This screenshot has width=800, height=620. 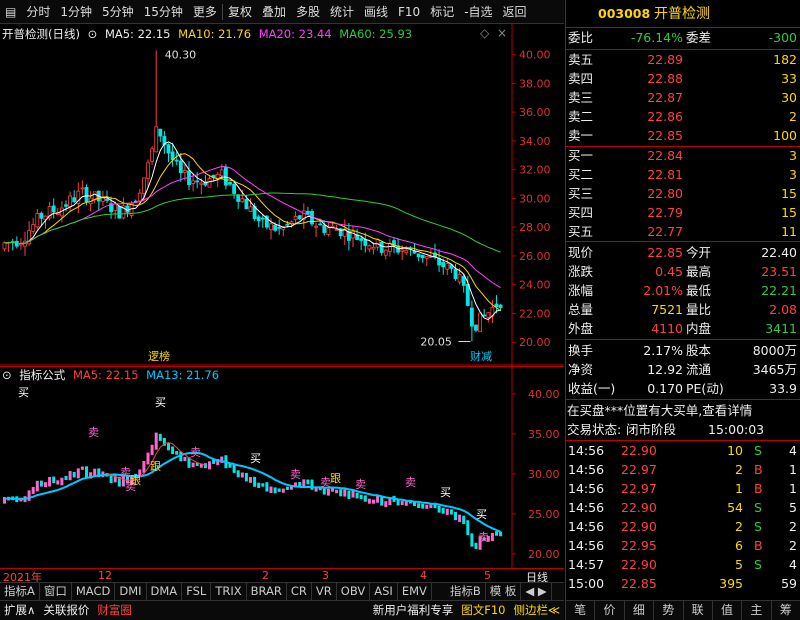 What do you see at coordinates (785, 59) in the screenshot?
I see `ask-volume: 182` at bounding box center [785, 59].